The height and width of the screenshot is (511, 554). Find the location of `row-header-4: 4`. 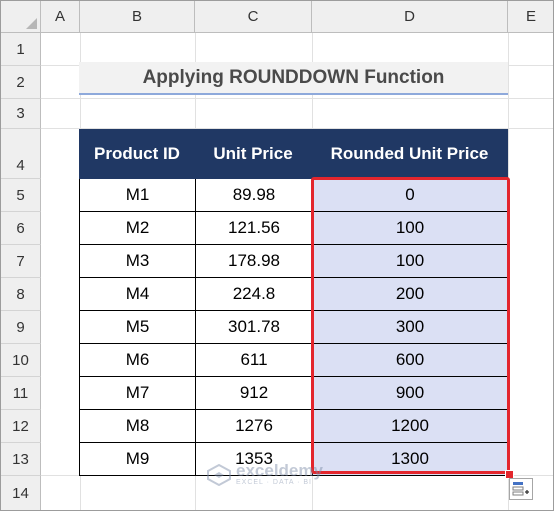

row-header-4: 4 is located at coordinates (21, 154).